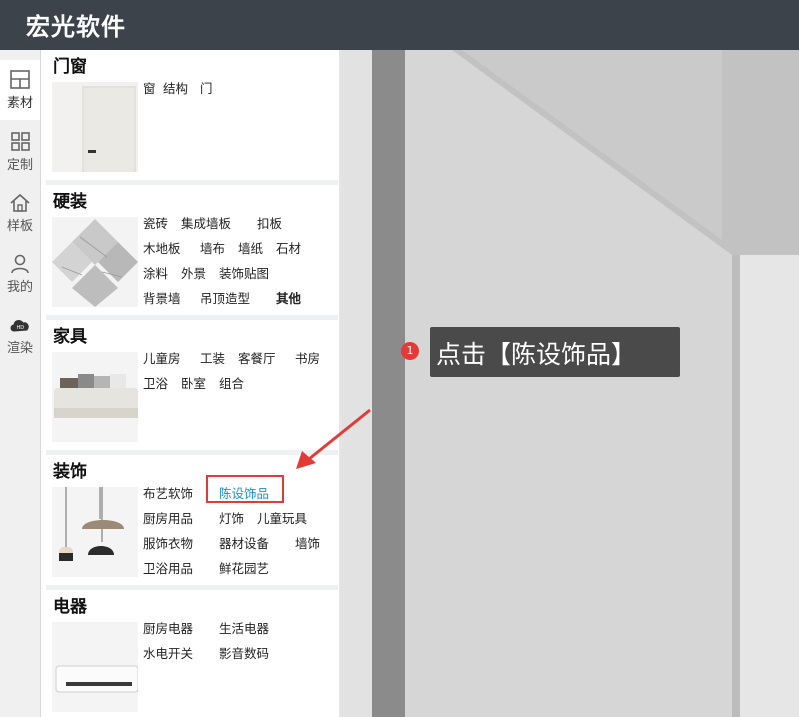 Image resolution: width=799 pixels, height=717 pixels. What do you see at coordinates (212, 357) in the screenshot?
I see `link-workwear: 工装` at bounding box center [212, 357].